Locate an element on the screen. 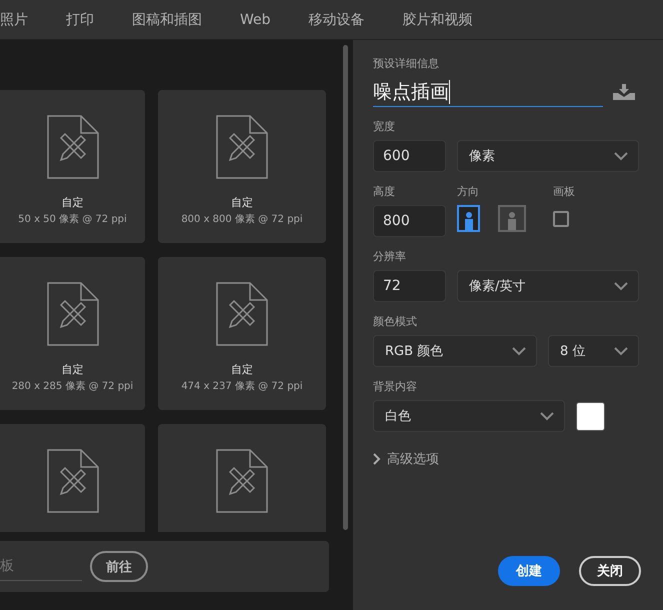 The image size is (663, 610). preset-card: 自定 800 x 800 像素 @ 72 ppi is located at coordinates (242, 166).